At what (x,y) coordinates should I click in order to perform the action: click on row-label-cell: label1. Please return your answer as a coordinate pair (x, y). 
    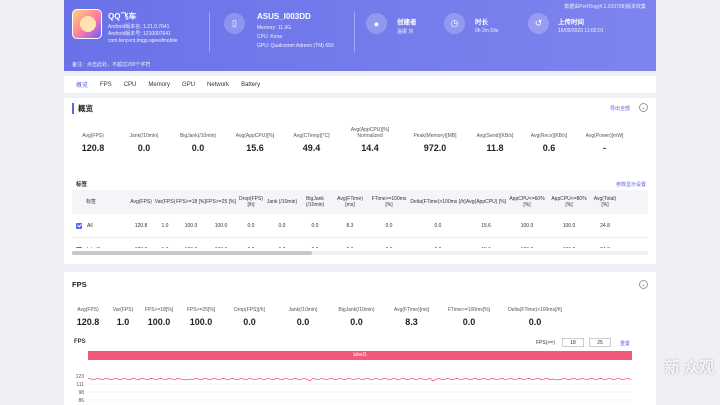
    Looking at the image, I should click on (100, 247).